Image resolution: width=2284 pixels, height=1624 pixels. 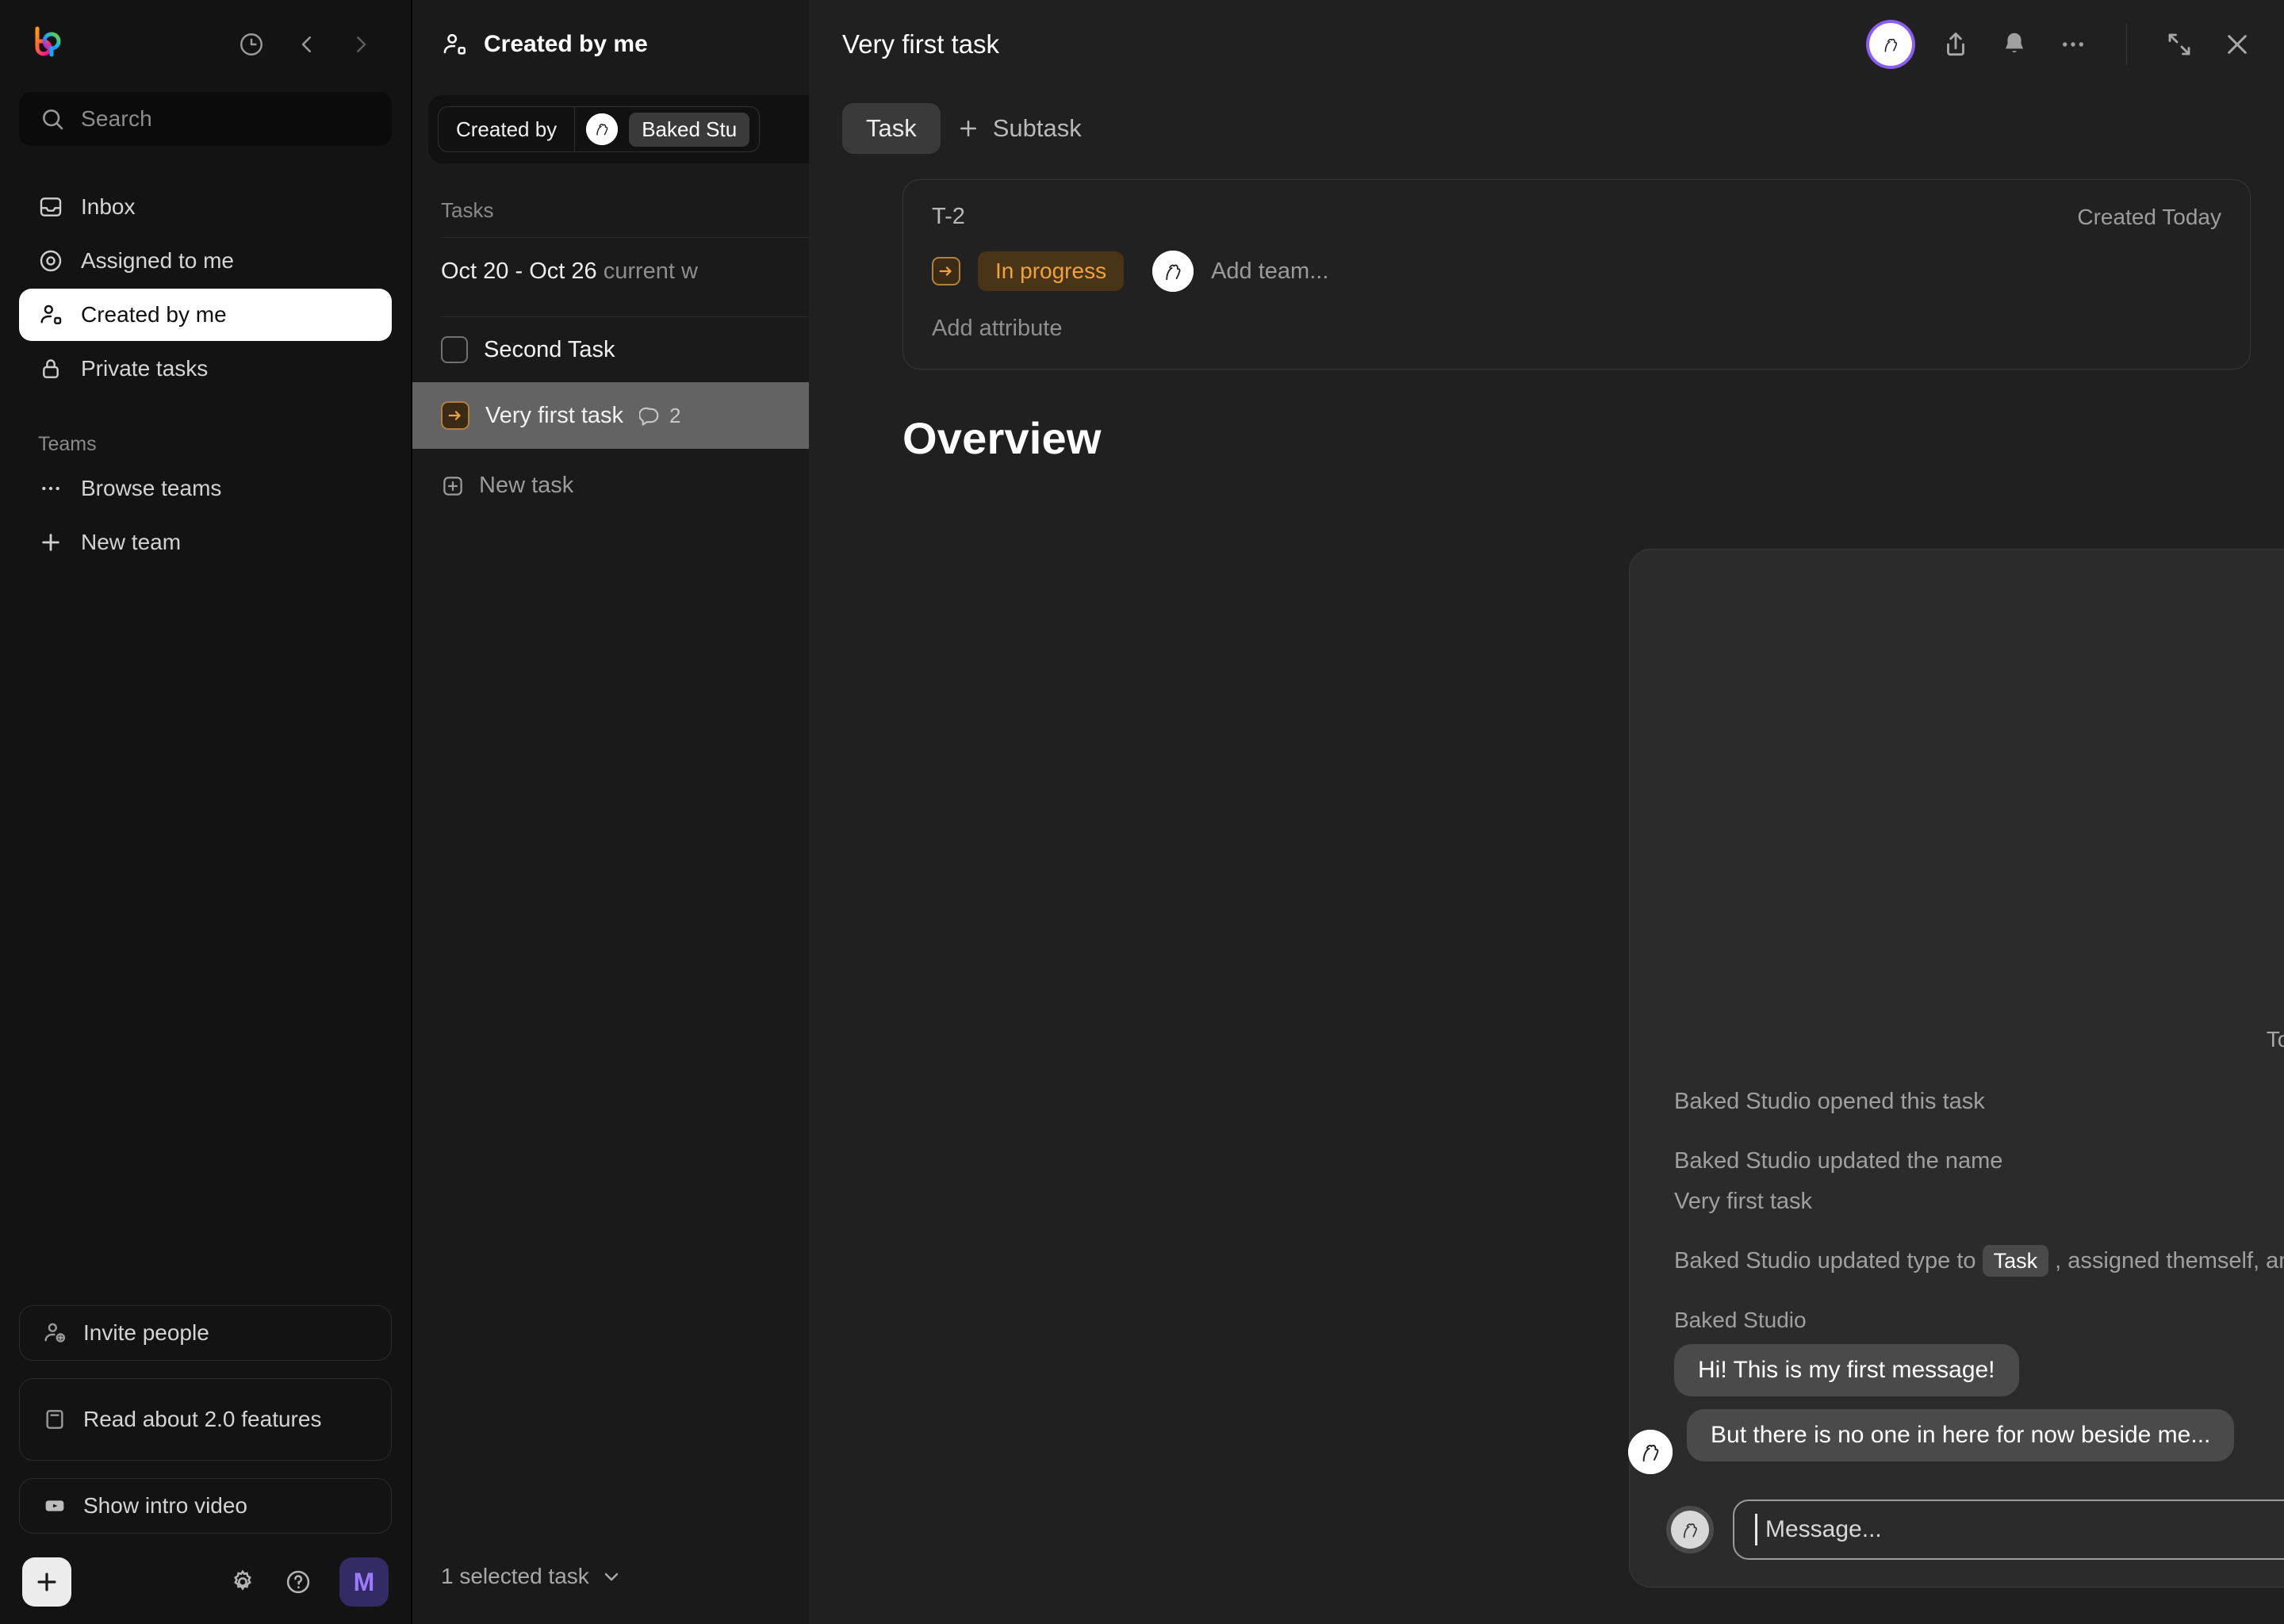 What do you see at coordinates (52, 119) in the screenshot?
I see `search-icon` at bounding box center [52, 119].